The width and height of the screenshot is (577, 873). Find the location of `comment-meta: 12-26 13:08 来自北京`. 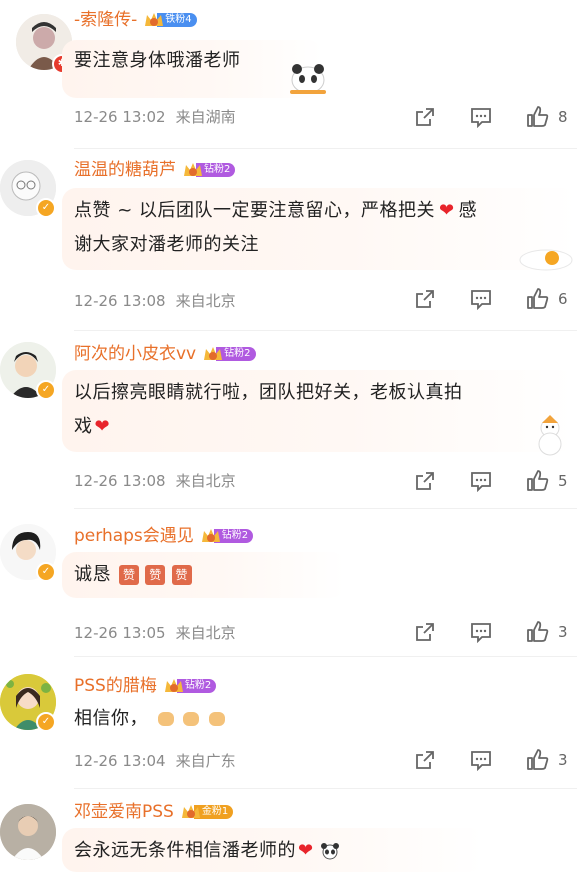

comment-meta: 12-26 13:08 来自北京 is located at coordinates (155, 480).